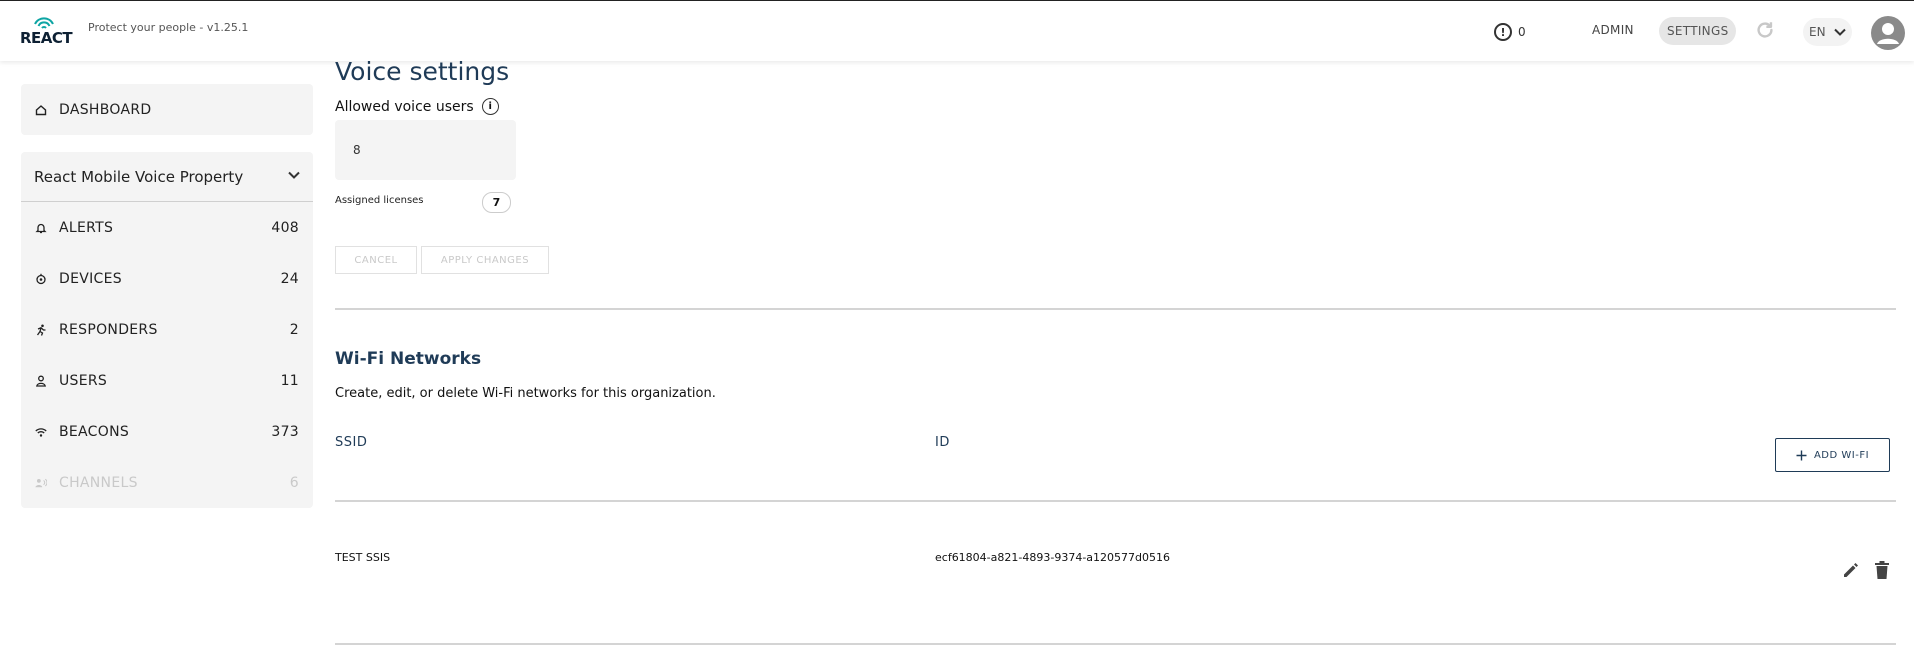  I want to click on dashboard-card: DASHBOARD, so click(167, 109).